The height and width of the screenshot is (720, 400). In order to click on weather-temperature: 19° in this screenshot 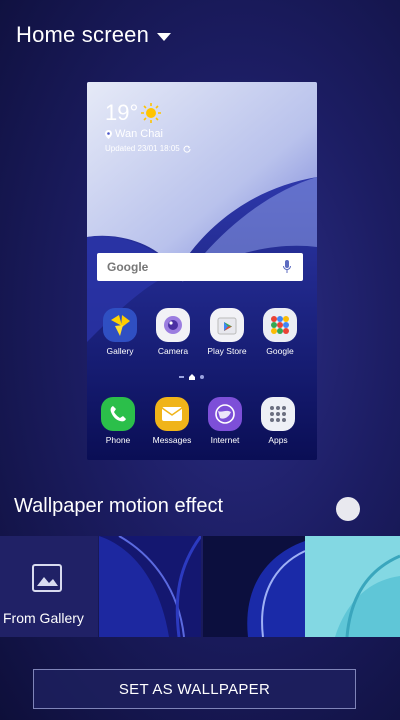, I will do `click(122, 112)`.